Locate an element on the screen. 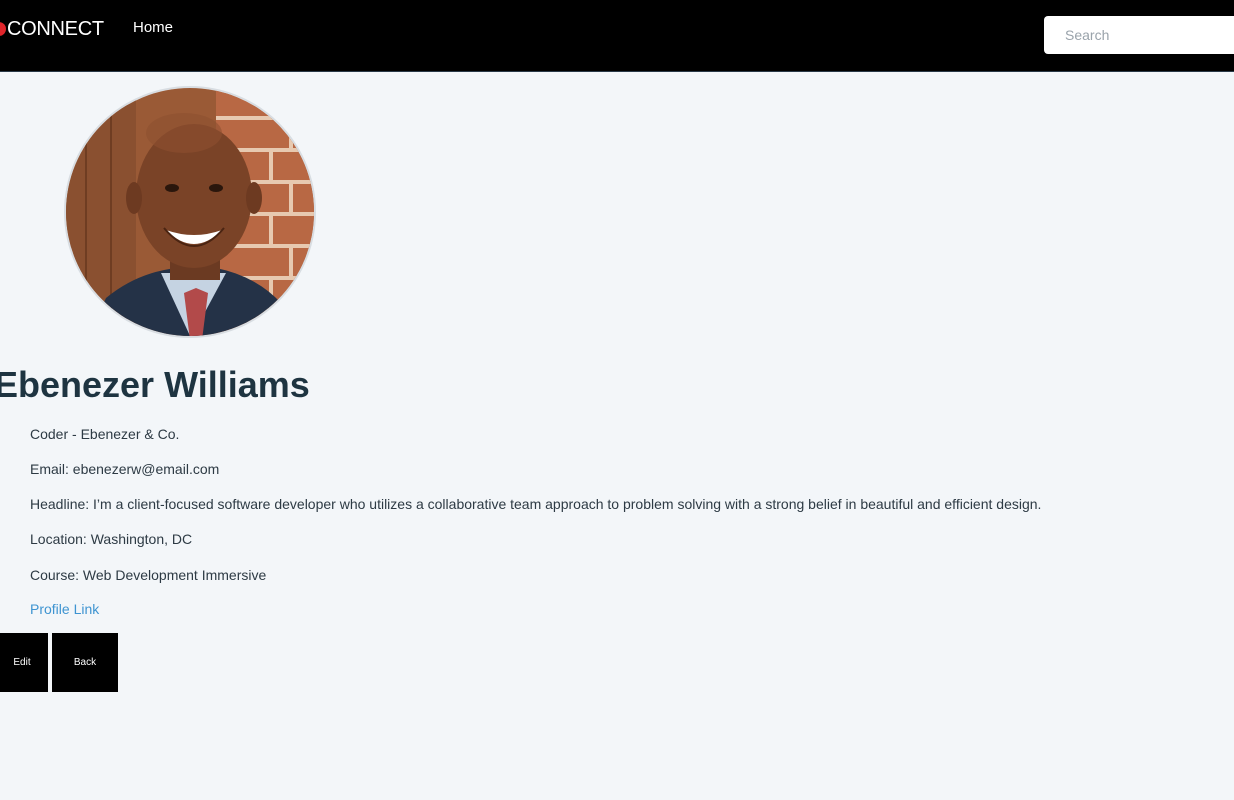 The width and height of the screenshot is (1234, 800). brand-name: CONNECT is located at coordinates (55, 28).